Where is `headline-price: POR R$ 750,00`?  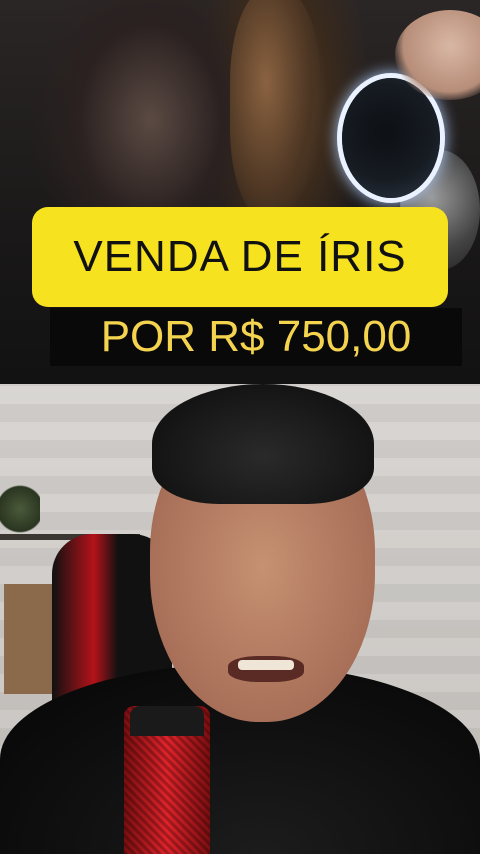
headline-price: POR R$ 750,00 is located at coordinates (256, 336).